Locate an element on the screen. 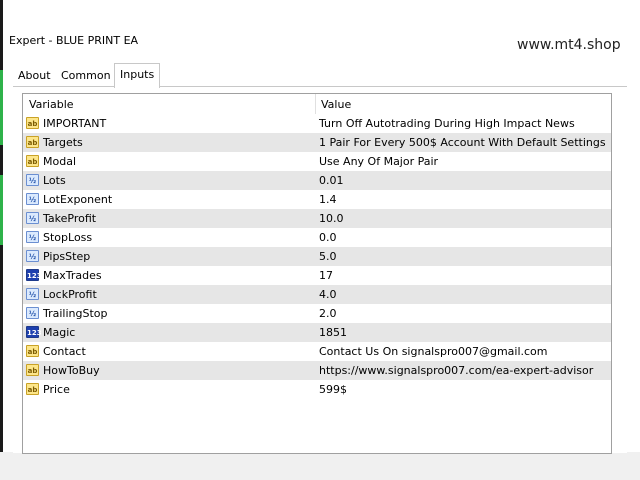  window-title: Expert - BLUE PRINT EA is located at coordinates (74, 40).